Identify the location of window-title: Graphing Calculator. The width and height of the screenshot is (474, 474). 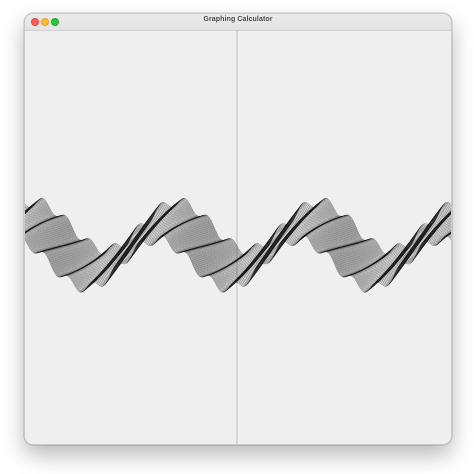
(238, 19).